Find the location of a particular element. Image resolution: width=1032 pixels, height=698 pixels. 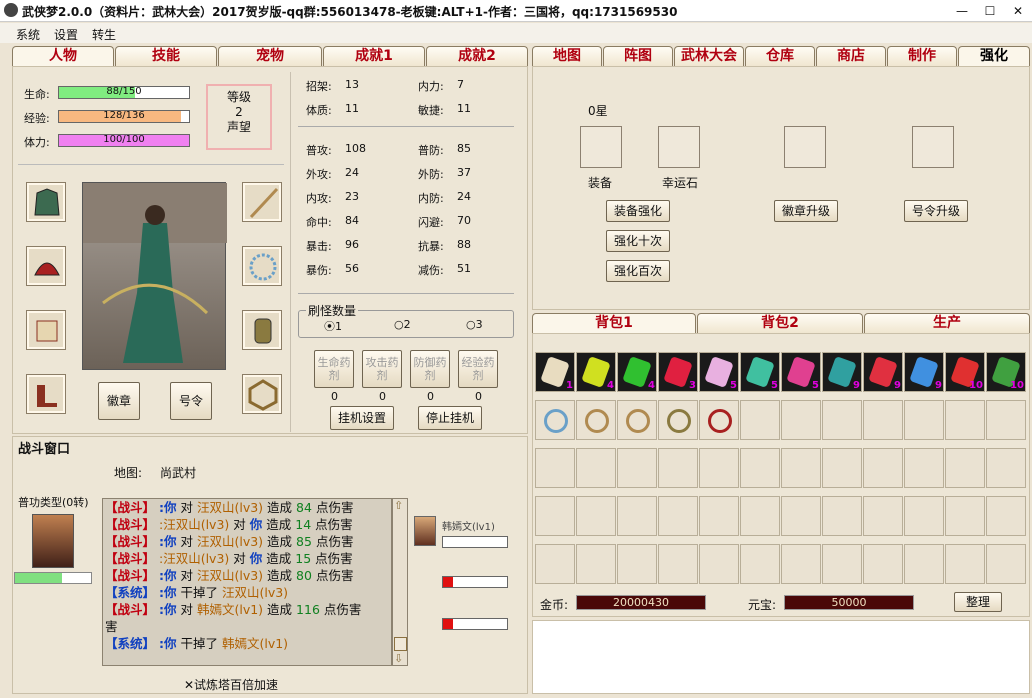

tab-tournament: 武林大会 is located at coordinates (709, 56).